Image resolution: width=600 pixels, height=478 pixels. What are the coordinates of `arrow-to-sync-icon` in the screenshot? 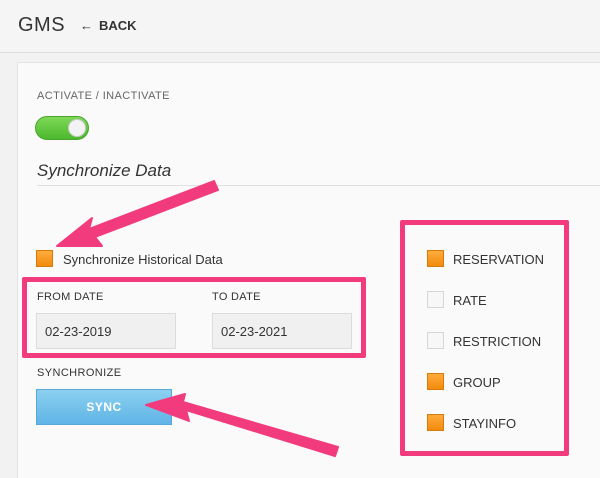 It's located at (242, 425).